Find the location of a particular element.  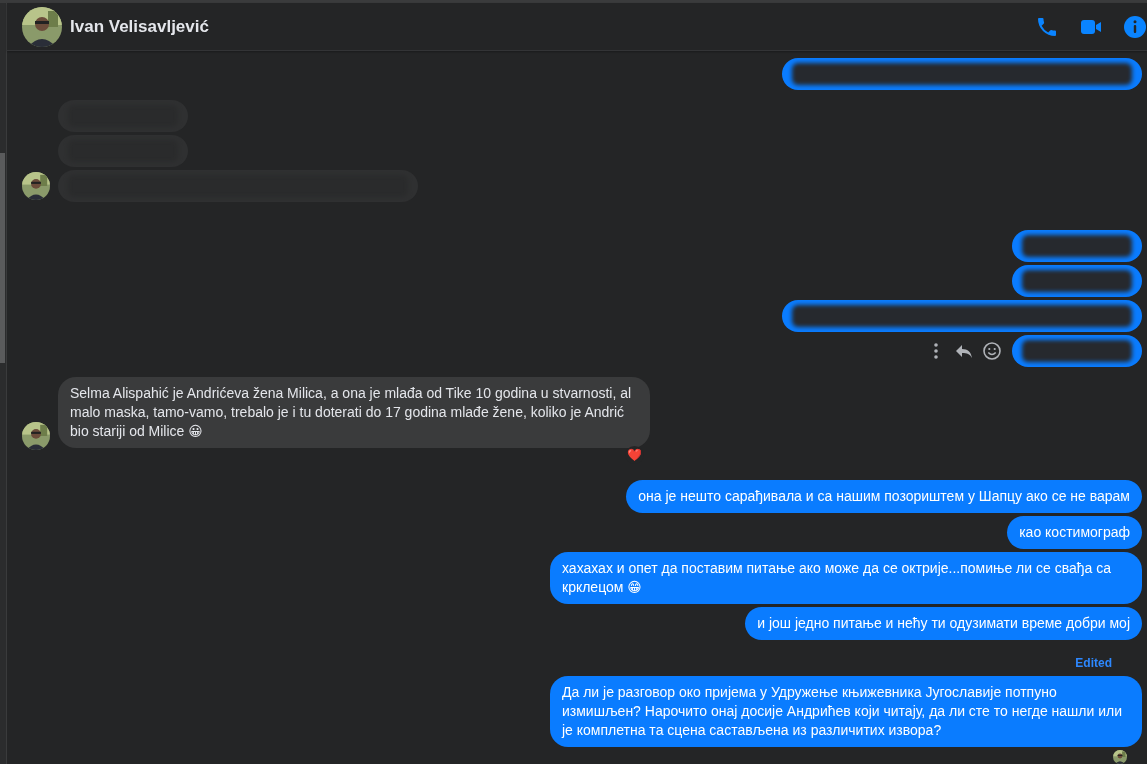

info-icon is located at coordinates (1135, 26).